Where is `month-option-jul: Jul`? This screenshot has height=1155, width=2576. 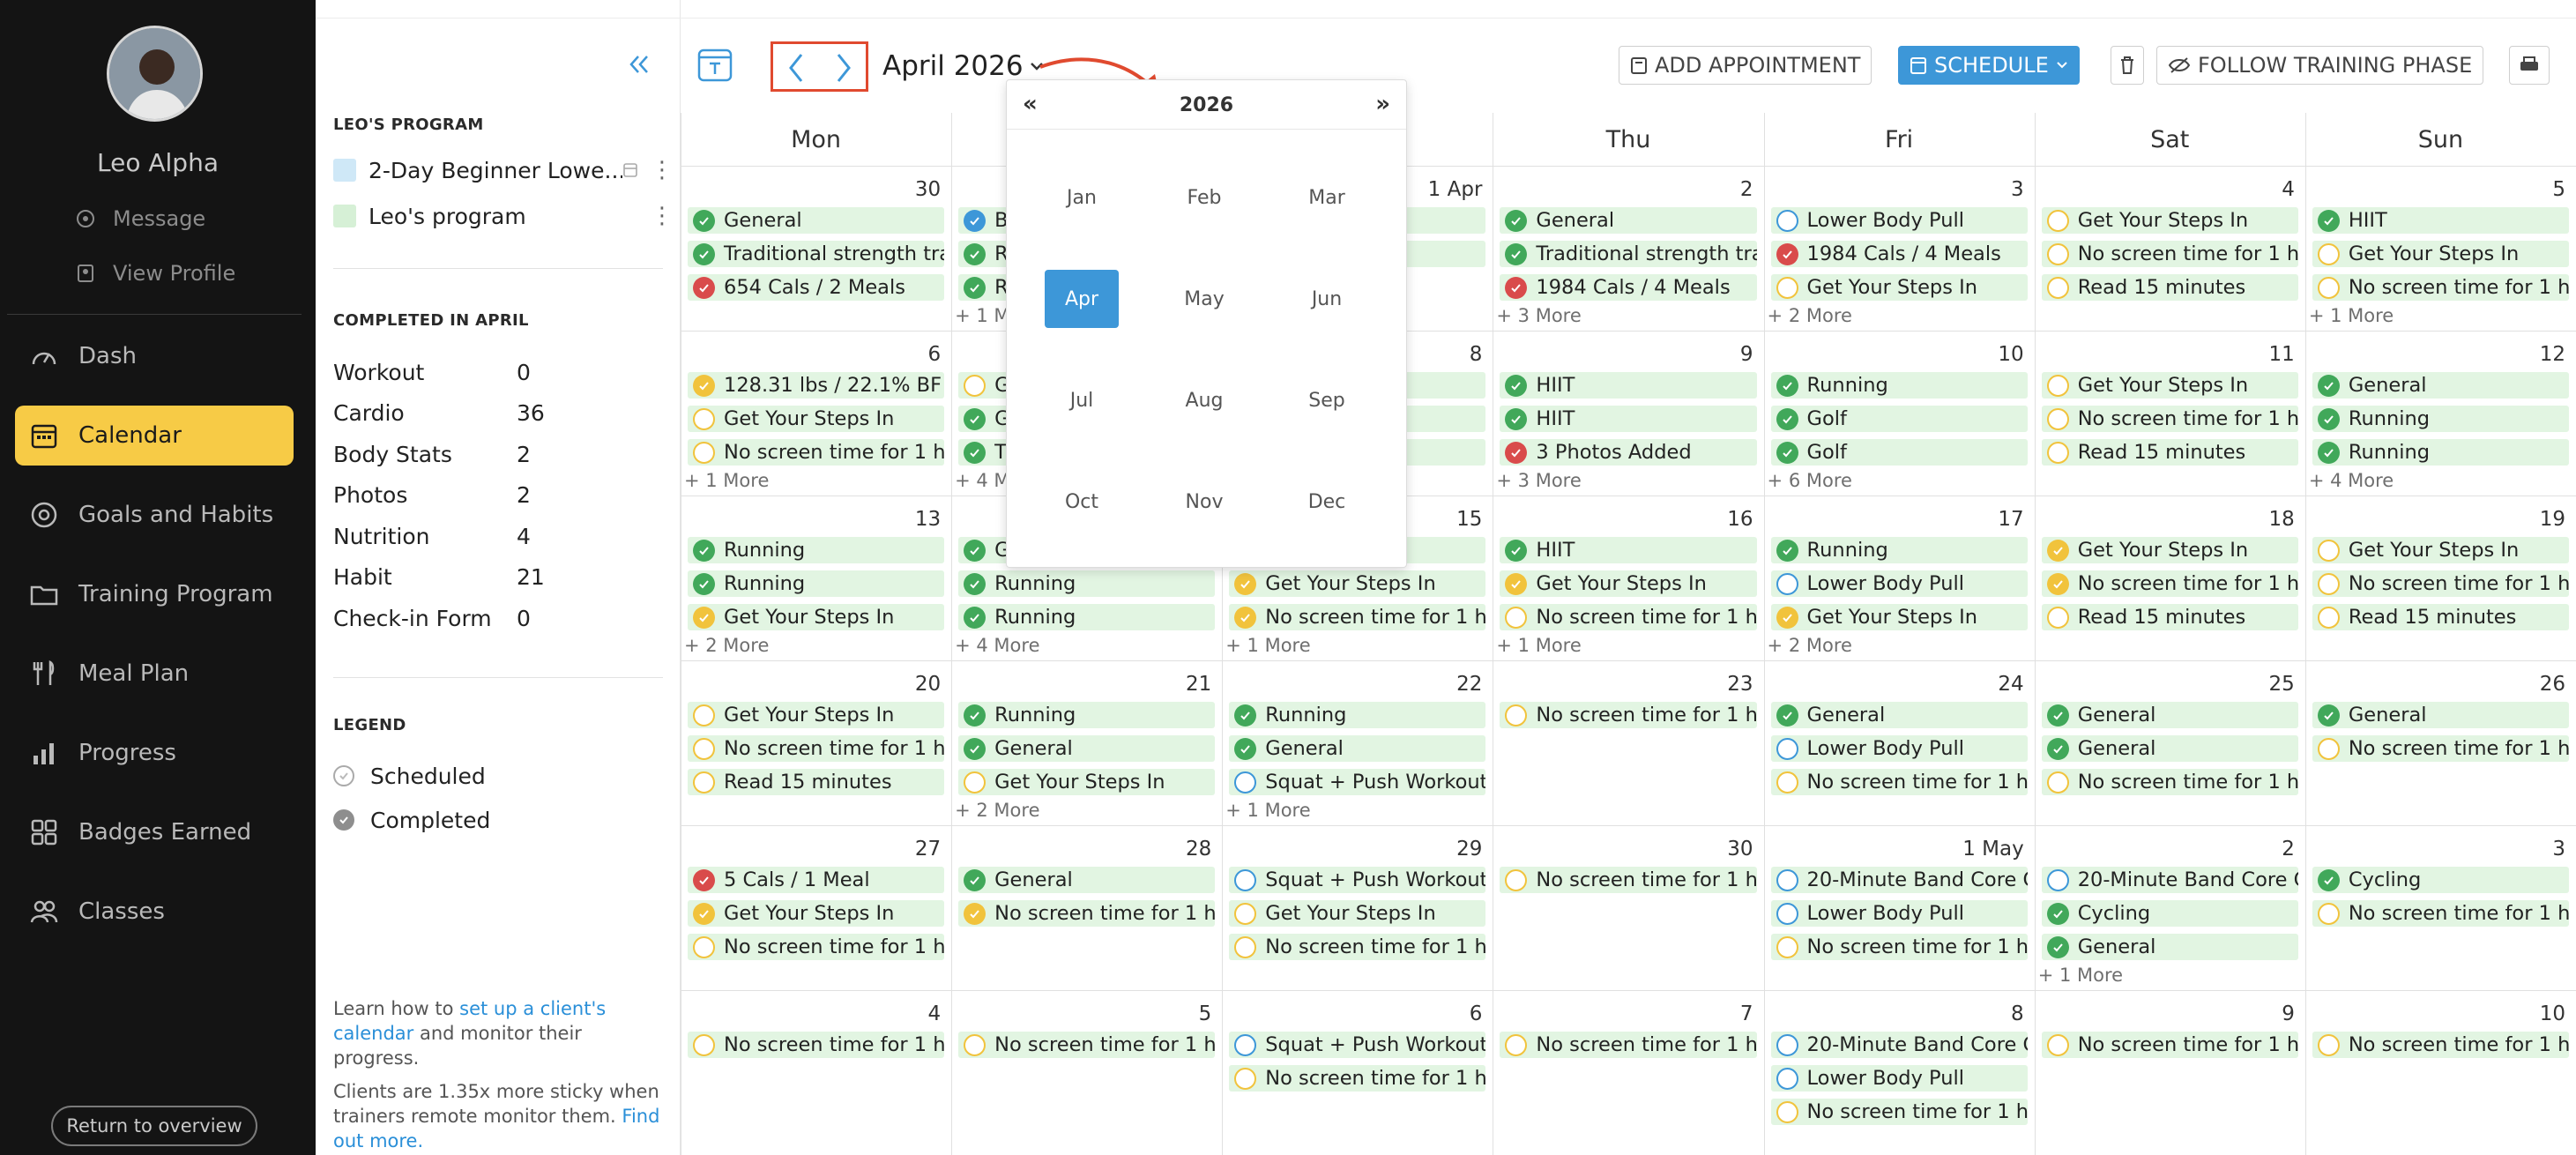
month-option-jul: Jul is located at coordinates (1082, 400).